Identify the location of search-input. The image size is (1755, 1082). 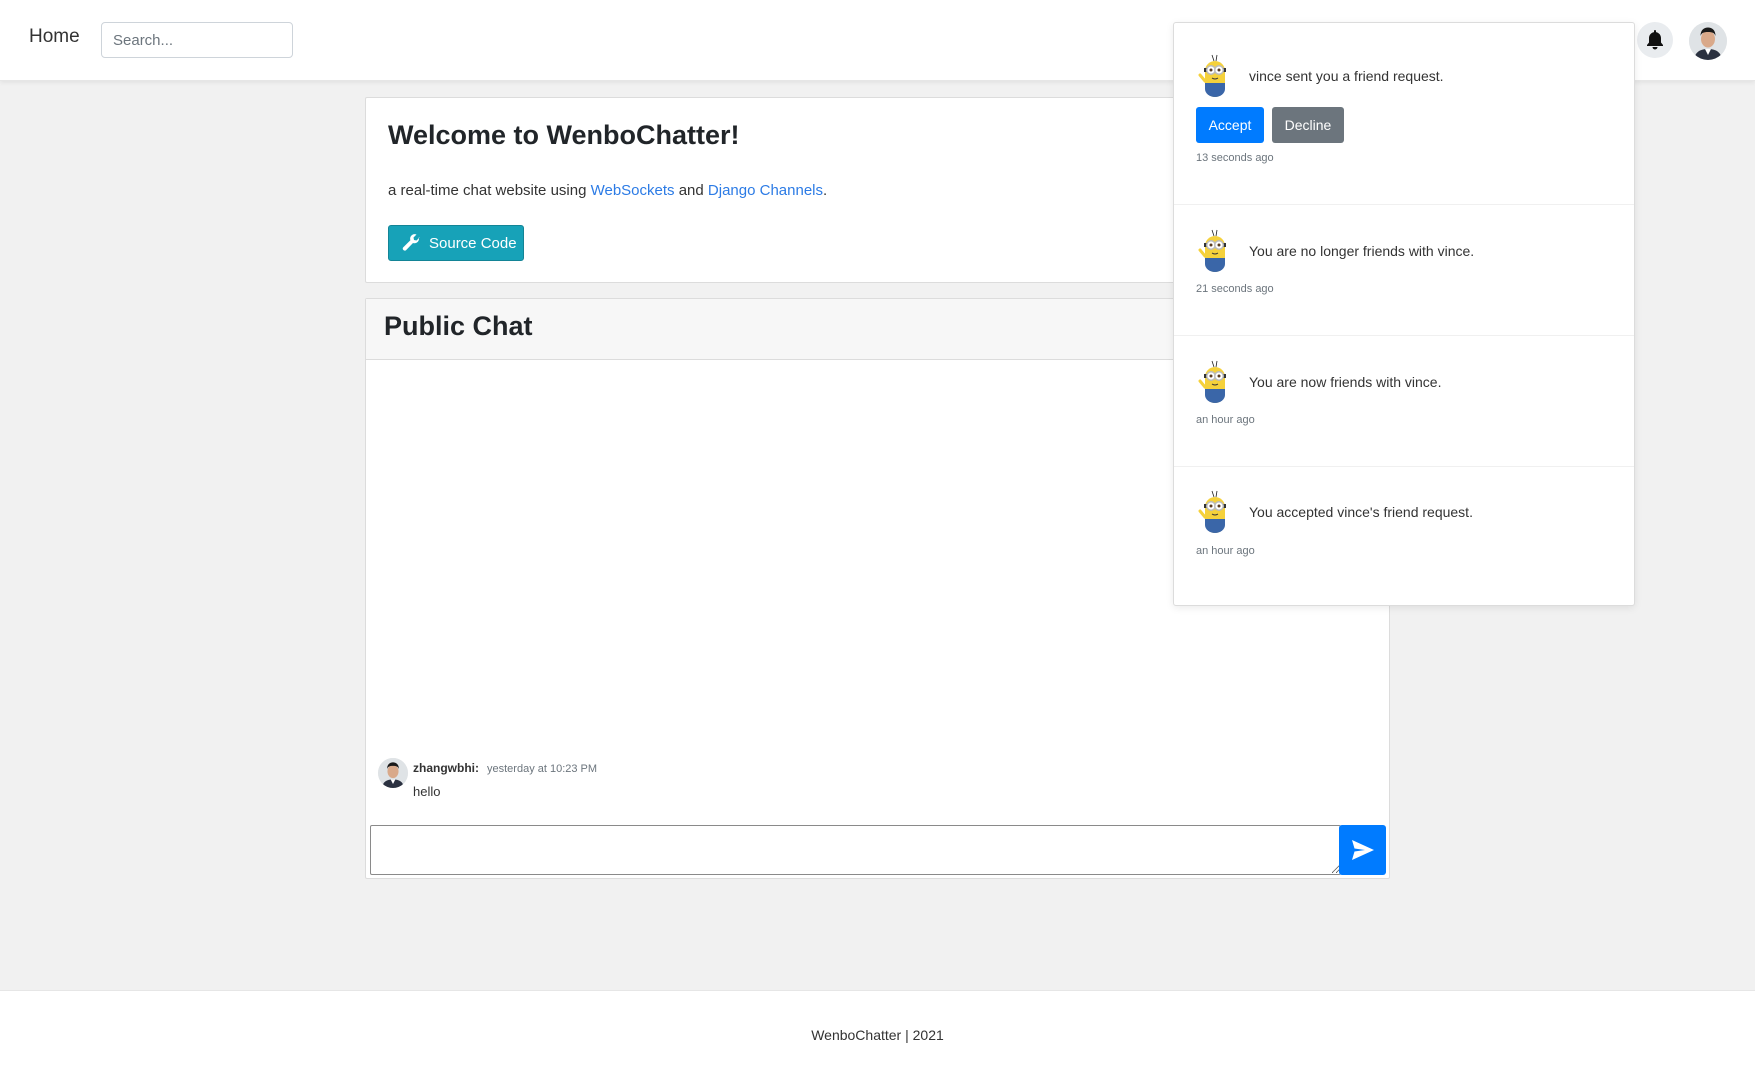
(197, 40).